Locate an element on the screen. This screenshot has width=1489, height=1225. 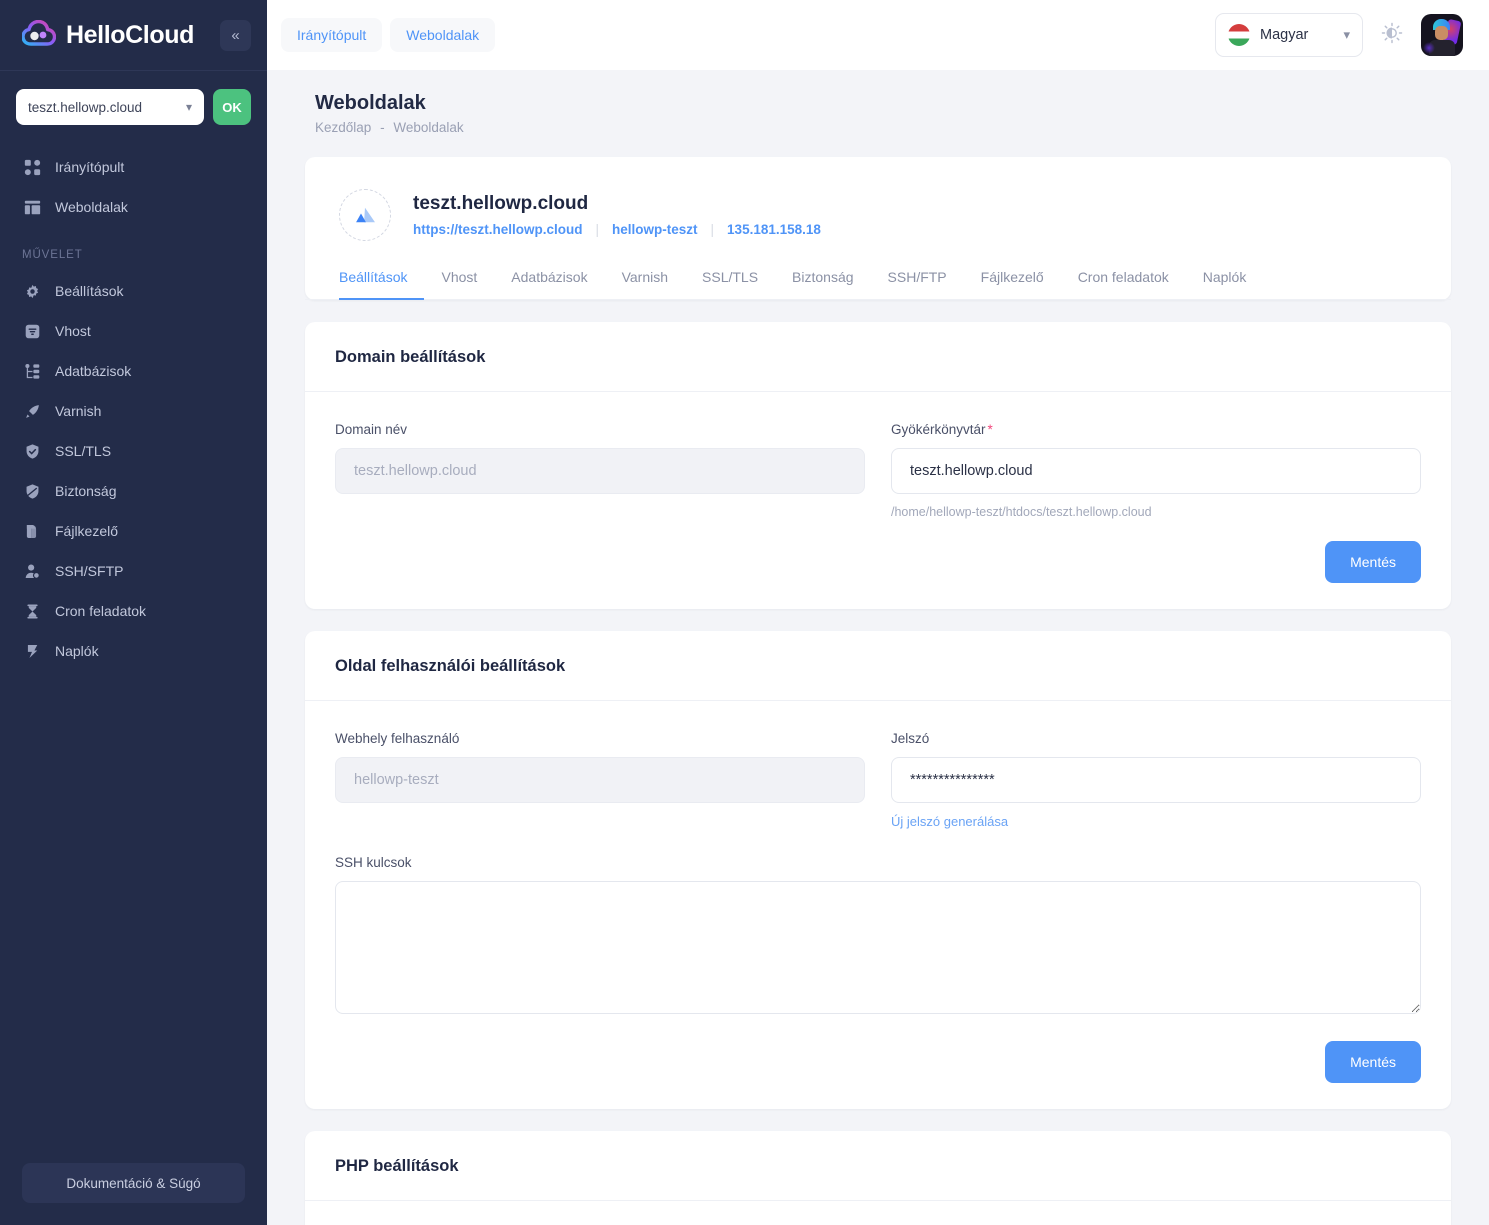
tab-ssl-tls: SSL/TLS is located at coordinates (730, 284).